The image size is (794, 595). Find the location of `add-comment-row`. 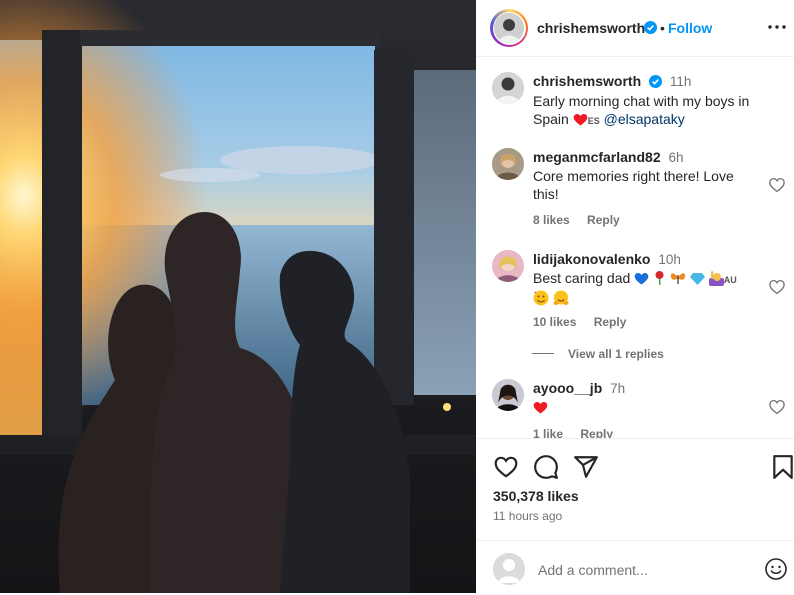

add-comment-row is located at coordinates (635, 567).